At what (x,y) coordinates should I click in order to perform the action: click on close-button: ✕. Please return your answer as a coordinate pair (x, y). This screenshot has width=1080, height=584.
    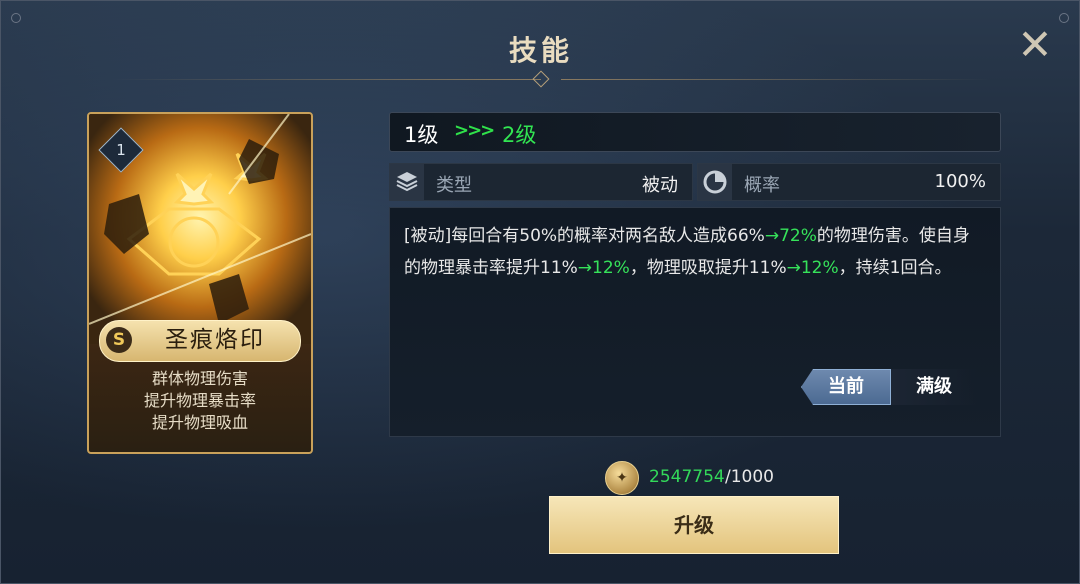
    Looking at the image, I should click on (1035, 46).